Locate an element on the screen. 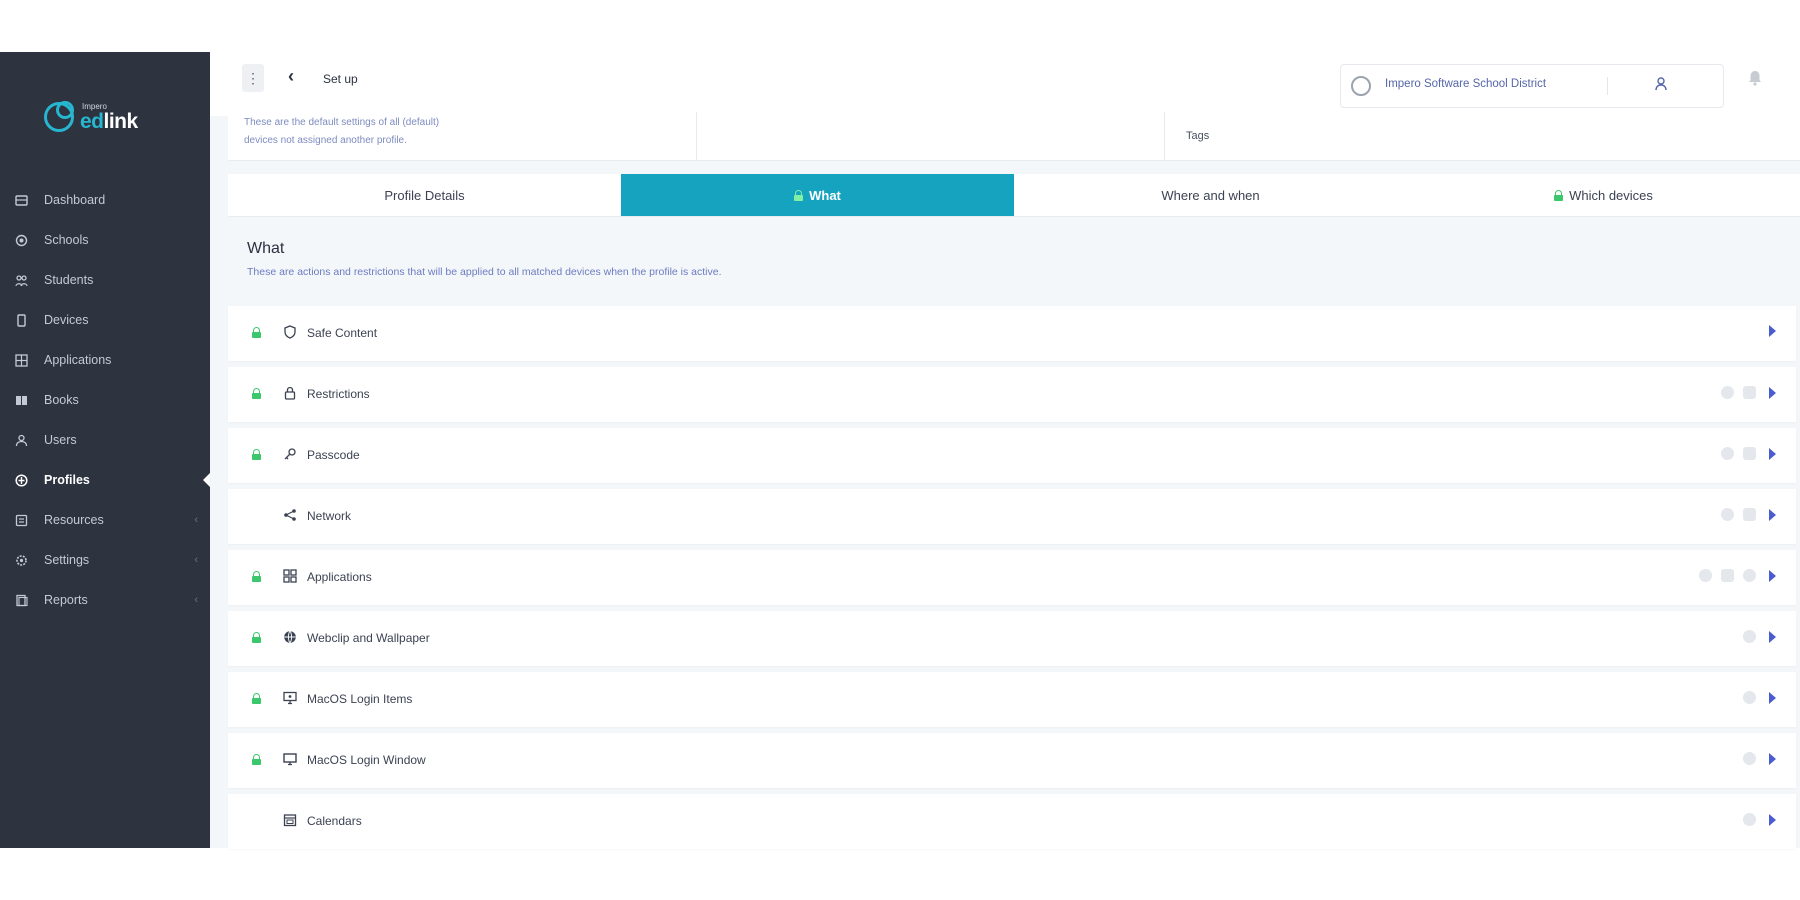 This screenshot has height=900, width=1800. sidebar-item-dashboard: Dashboard is located at coordinates (105, 200).